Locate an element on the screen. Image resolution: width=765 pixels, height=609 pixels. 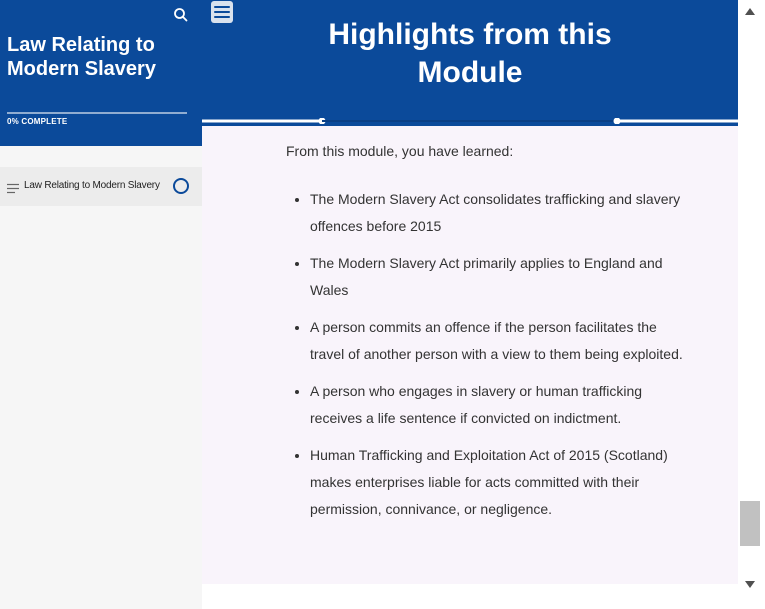
search-icon is located at coordinates (181, 15).